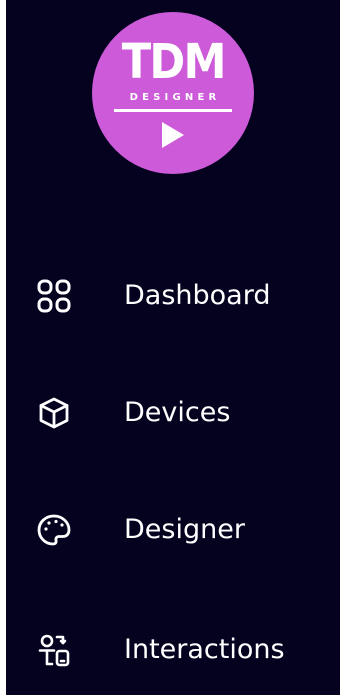 This screenshot has height=695, width=340. Describe the element at coordinates (204, 649) in the screenshot. I see `sidebar-item-label: Interactions` at that location.